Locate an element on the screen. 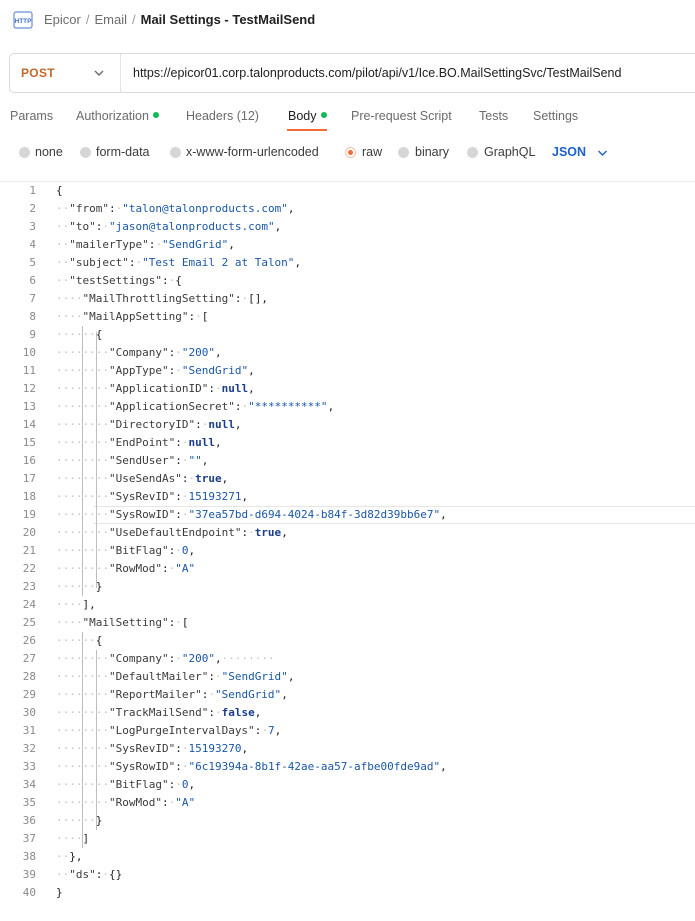 This screenshot has height=921, width=695. line-number: 31 is located at coordinates (29, 730).